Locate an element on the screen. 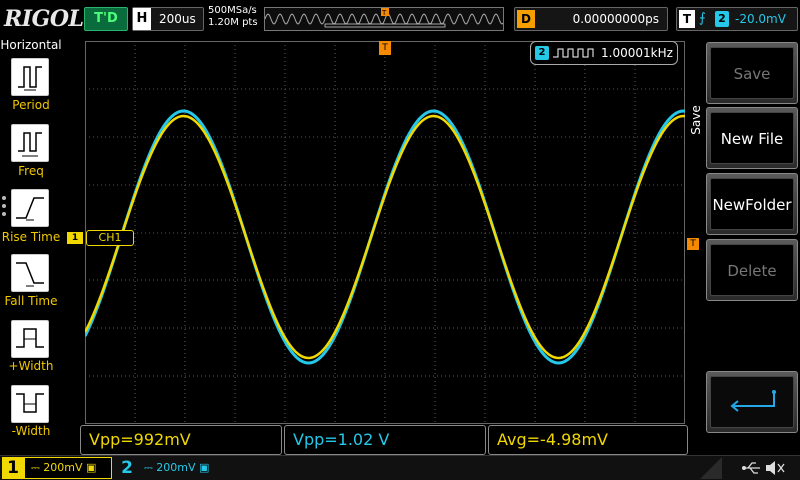  acquisition-info: 500MSa/s 1.20M pts is located at coordinates (233, 17).